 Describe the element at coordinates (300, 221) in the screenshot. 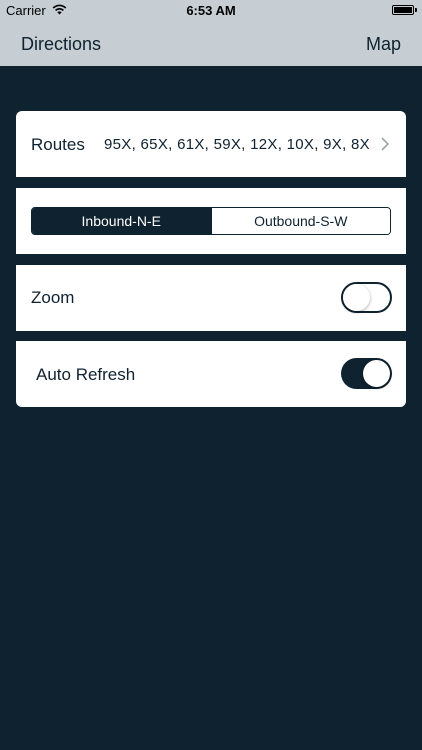

I see `segment-outbound: Outbound-S-W` at that location.